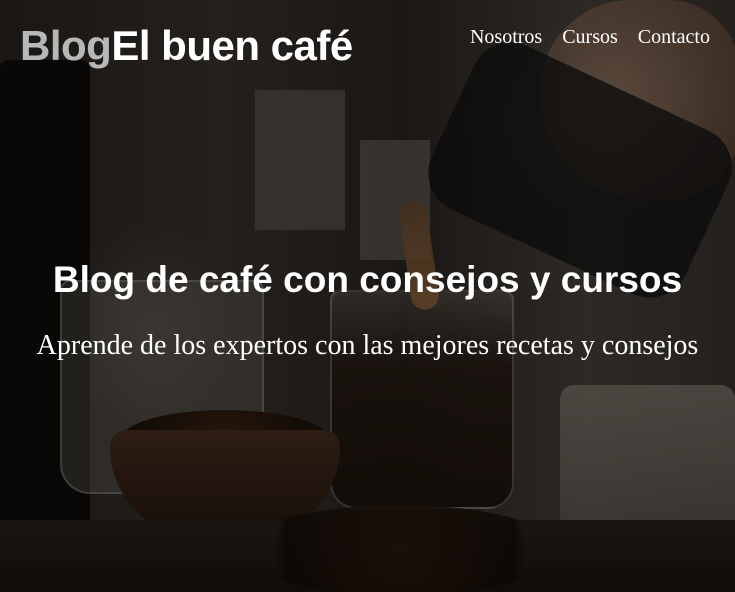 Image resolution: width=735 pixels, height=592 pixels. I want to click on hero-title: Blog de café con consejos y cursos, so click(367, 279).